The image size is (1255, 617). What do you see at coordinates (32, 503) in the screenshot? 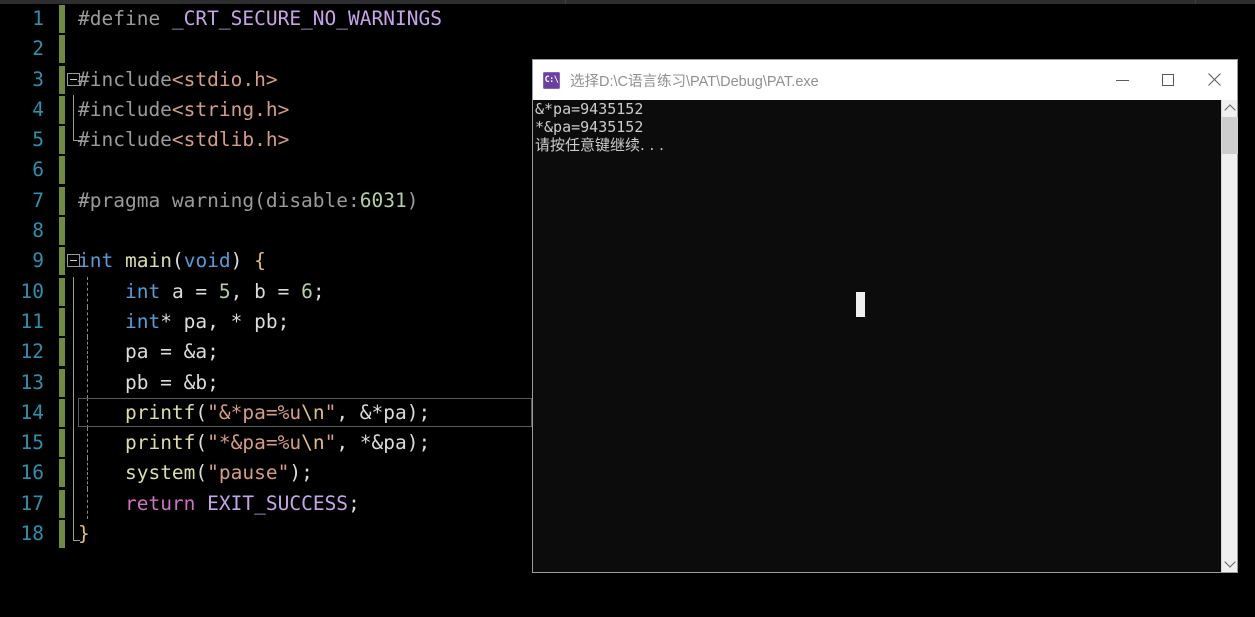
I see `line-number: 17` at bounding box center [32, 503].